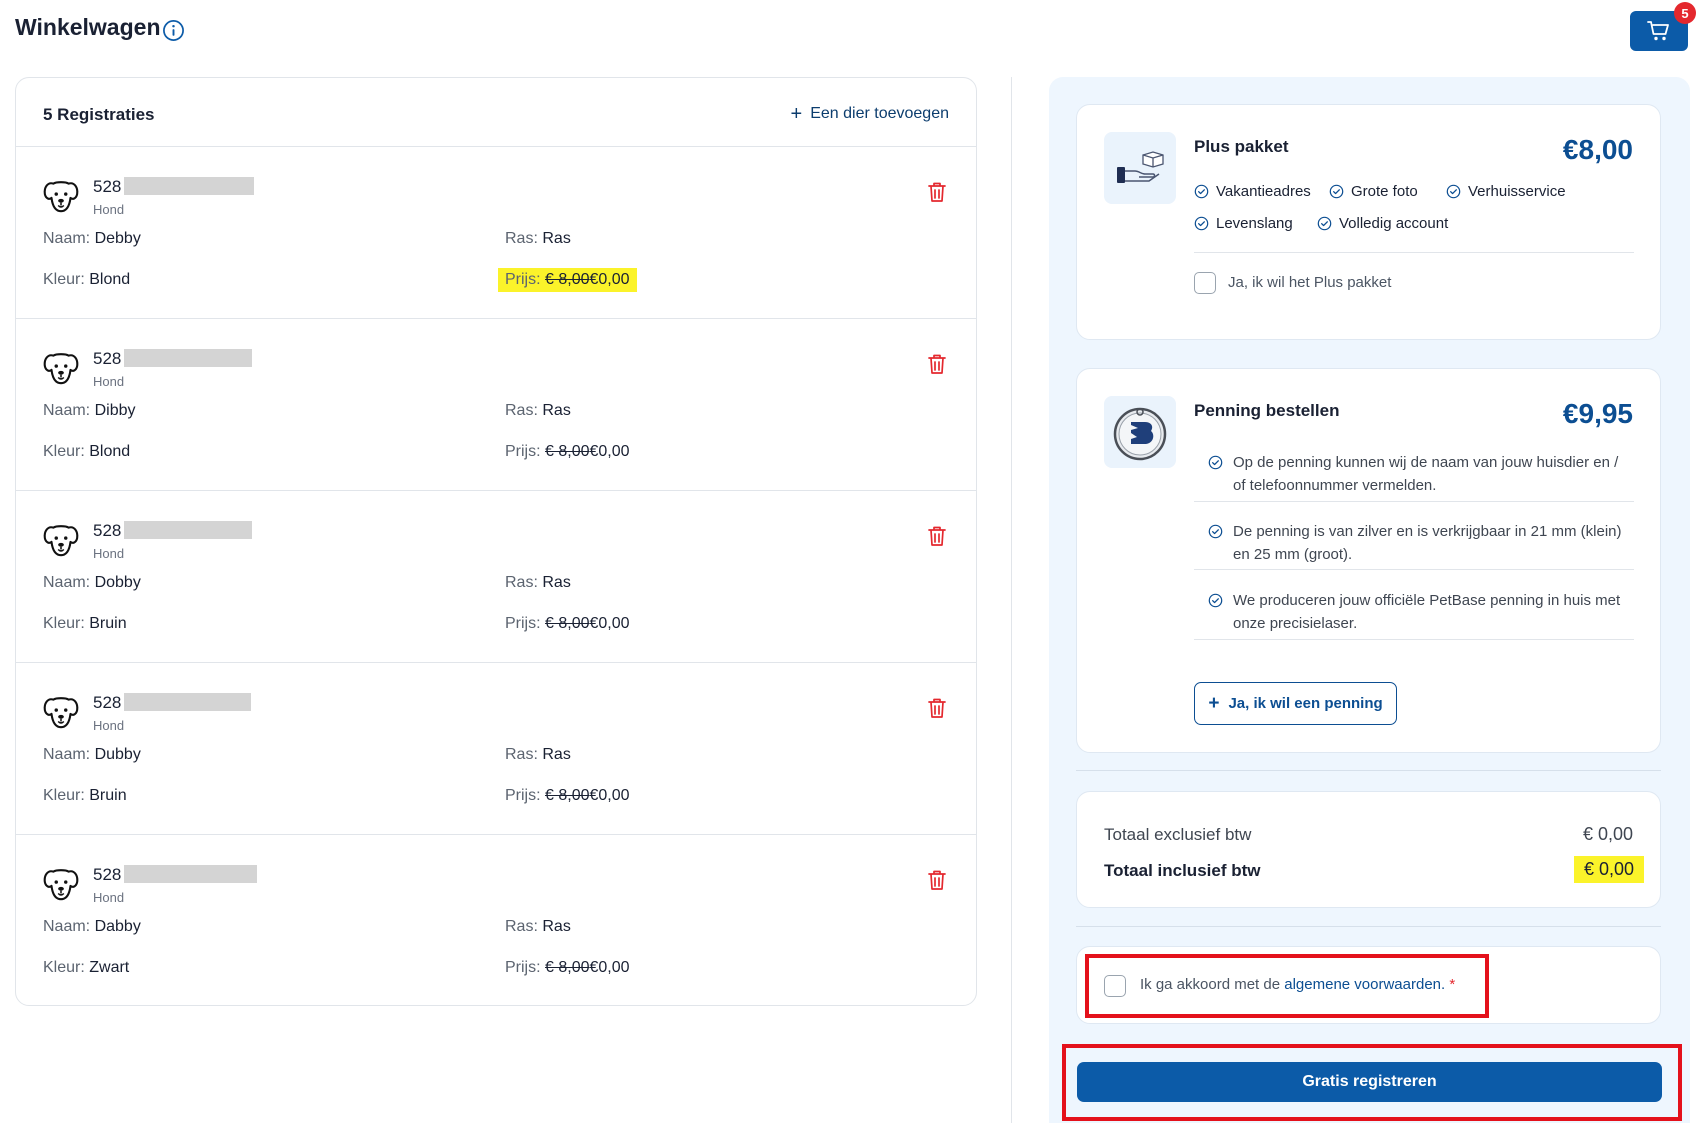  I want to click on name-field: Naam: Dobby, so click(92, 582).